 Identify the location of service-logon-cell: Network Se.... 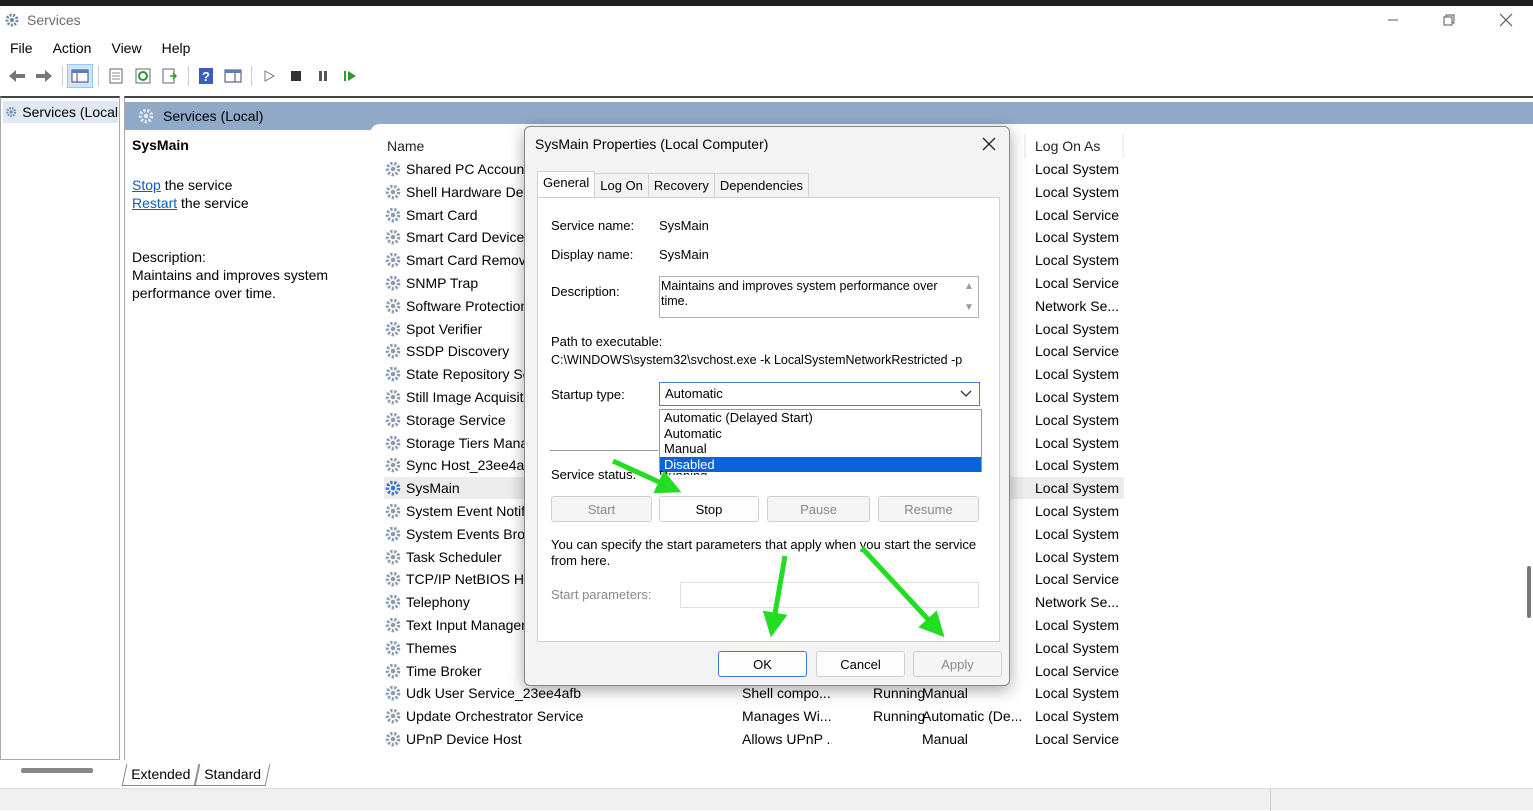
(1077, 602).